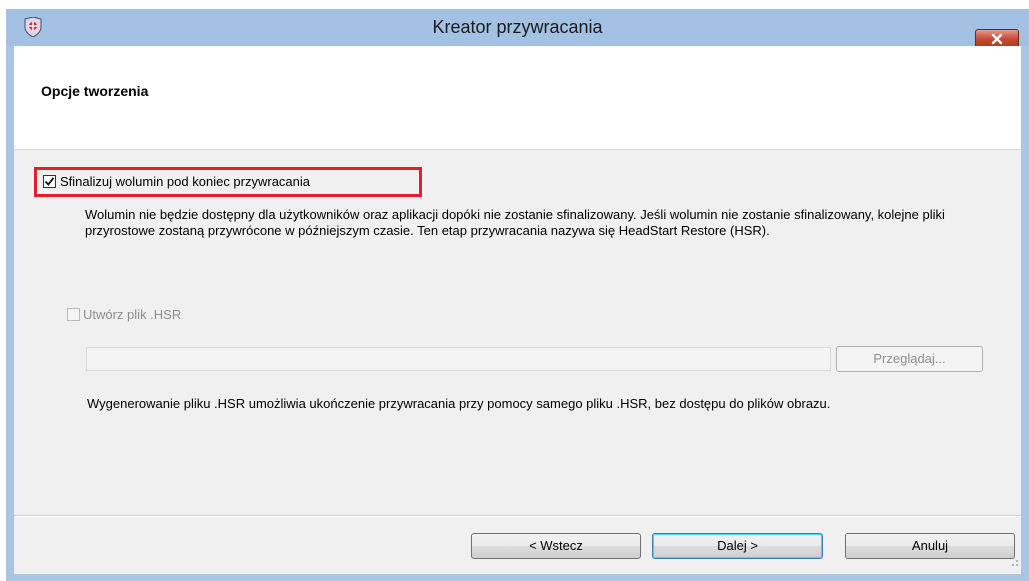  What do you see at coordinates (73, 314) in the screenshot?
I see `create-hsr-checkbox` at bounding box center [73, 314].